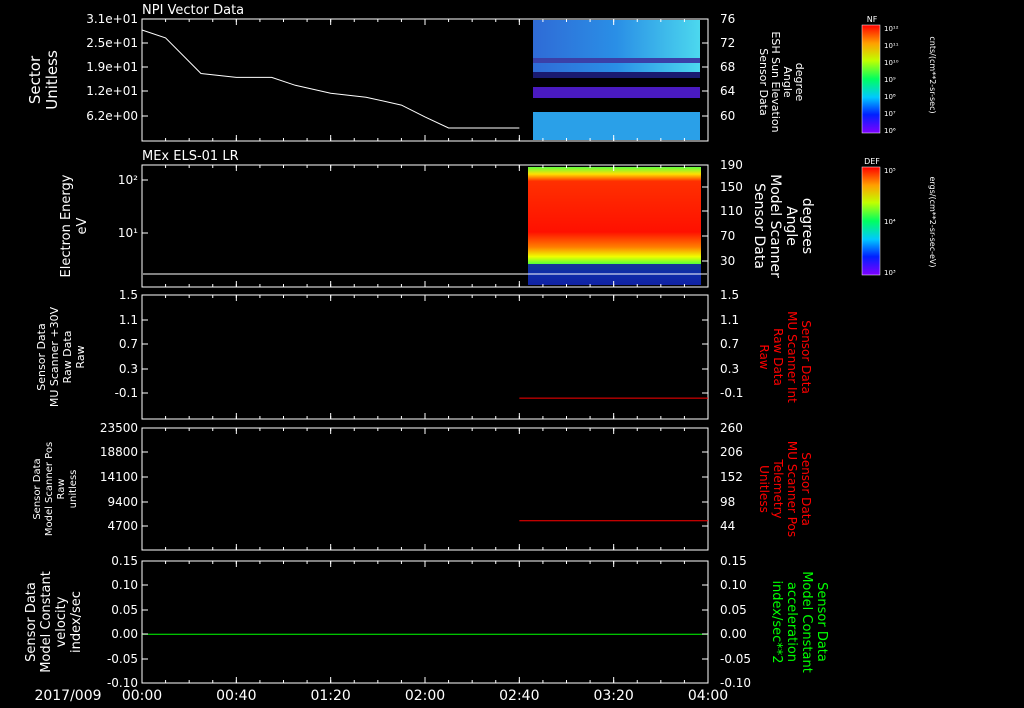 This screenshot has width=1024, height=708. What do you see at coordinates (731, 452) in the screenshot?
I see `y2-tick-label: 206` at bounding box center [731, 452].